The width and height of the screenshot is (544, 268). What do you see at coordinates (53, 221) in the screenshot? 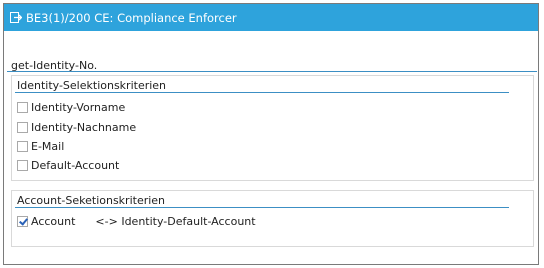
I see `account-label: Account` at bounding box center [53, 221].